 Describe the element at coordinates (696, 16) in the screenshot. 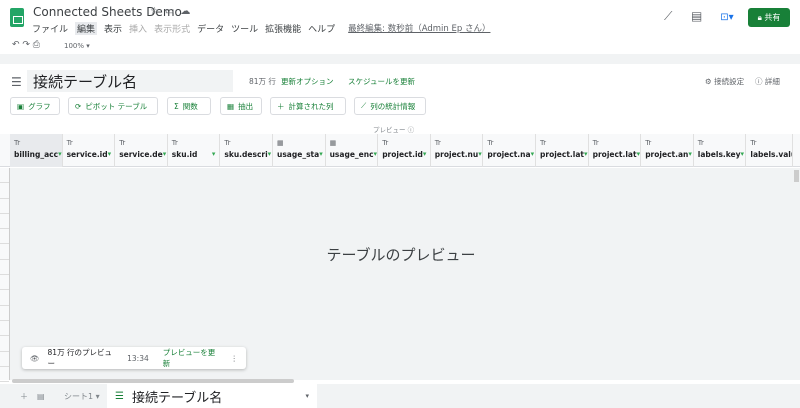

I see `comment-icon: ▤` at that location.